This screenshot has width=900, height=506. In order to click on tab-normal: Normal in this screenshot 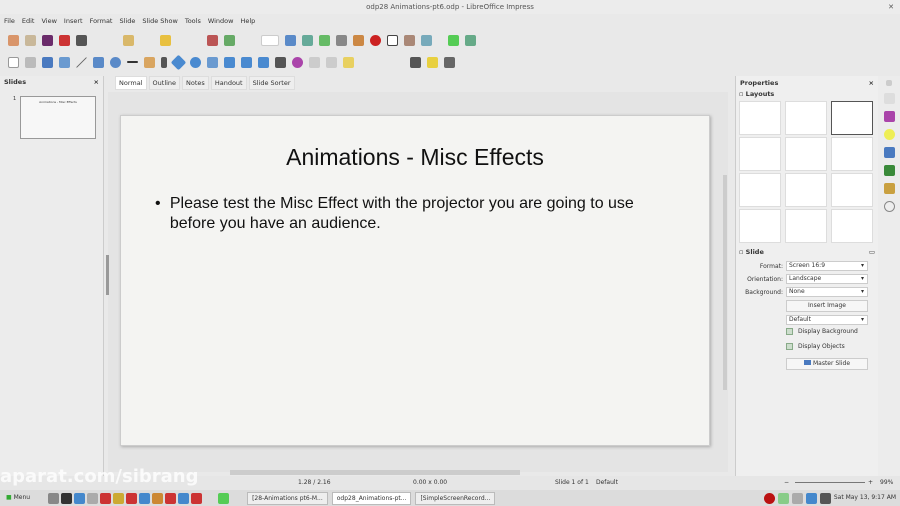, I will do `click(131, 83)`.